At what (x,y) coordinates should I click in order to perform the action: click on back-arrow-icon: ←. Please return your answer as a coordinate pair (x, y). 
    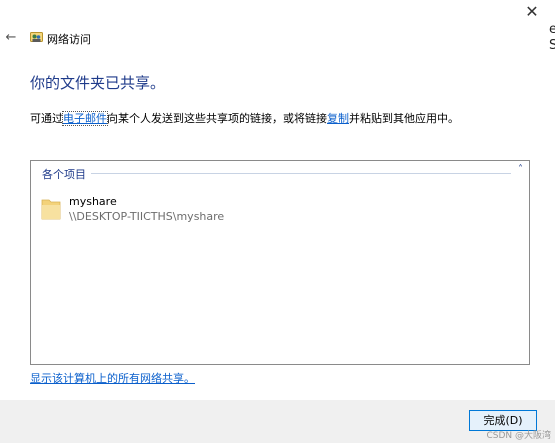
    Looking at the image, I should click on (11, 37).